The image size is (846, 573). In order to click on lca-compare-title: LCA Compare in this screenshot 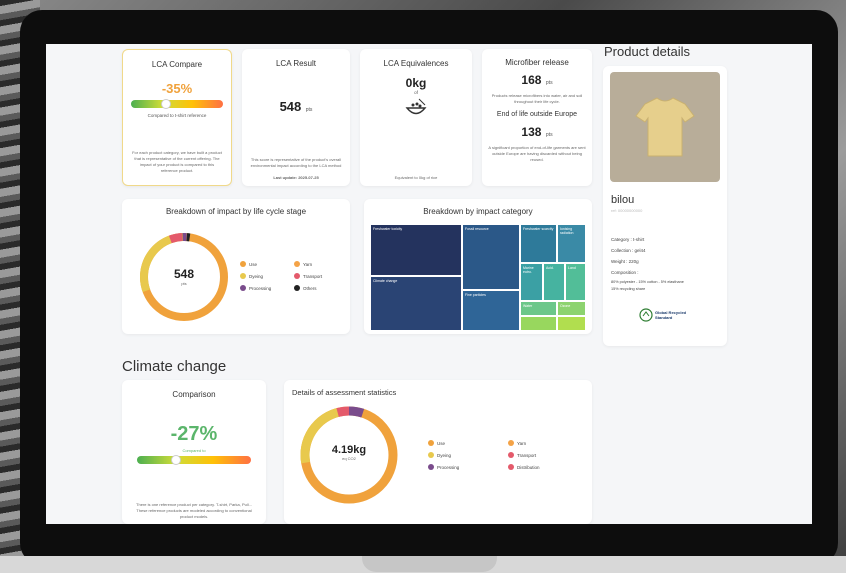, I will do `click(177, 64)`.